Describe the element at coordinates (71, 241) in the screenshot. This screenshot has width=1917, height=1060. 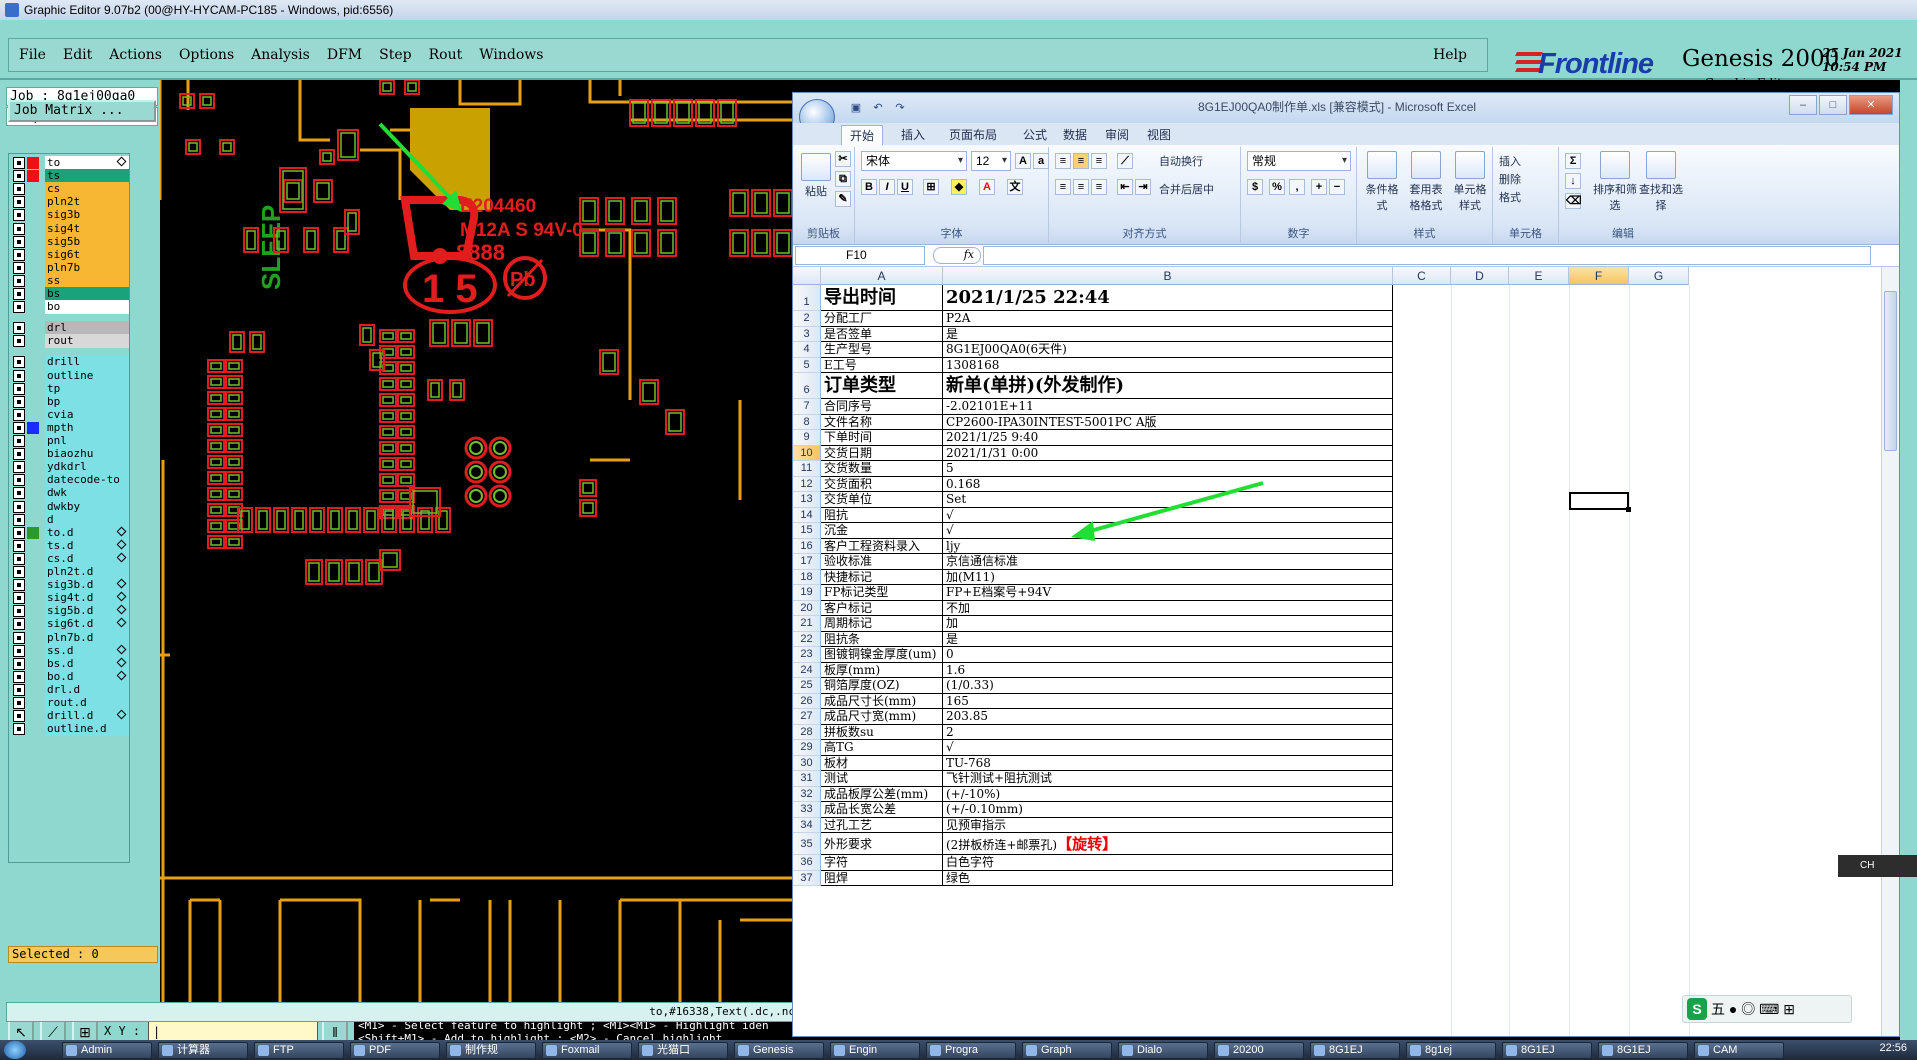
I see `layer-row: sig5b` at that location.